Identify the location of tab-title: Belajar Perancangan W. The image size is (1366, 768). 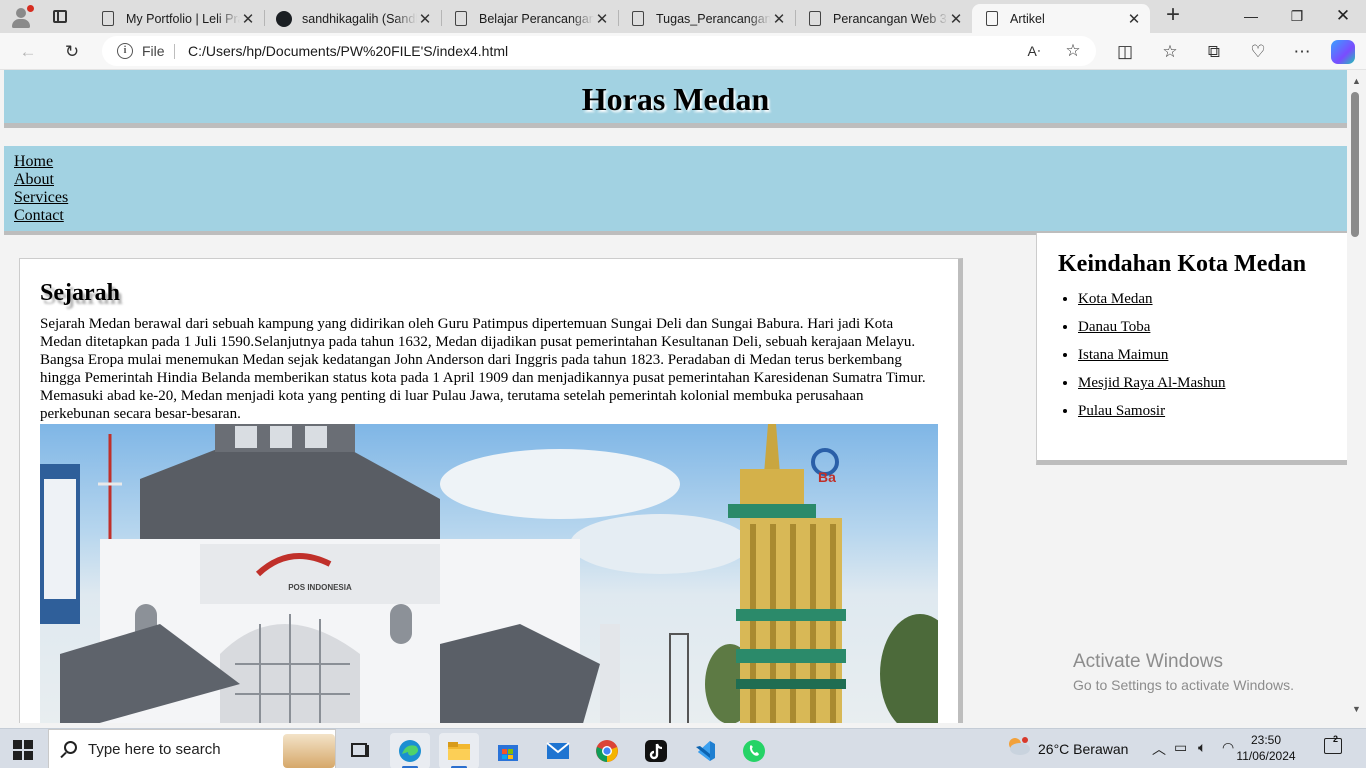
(536, 18).